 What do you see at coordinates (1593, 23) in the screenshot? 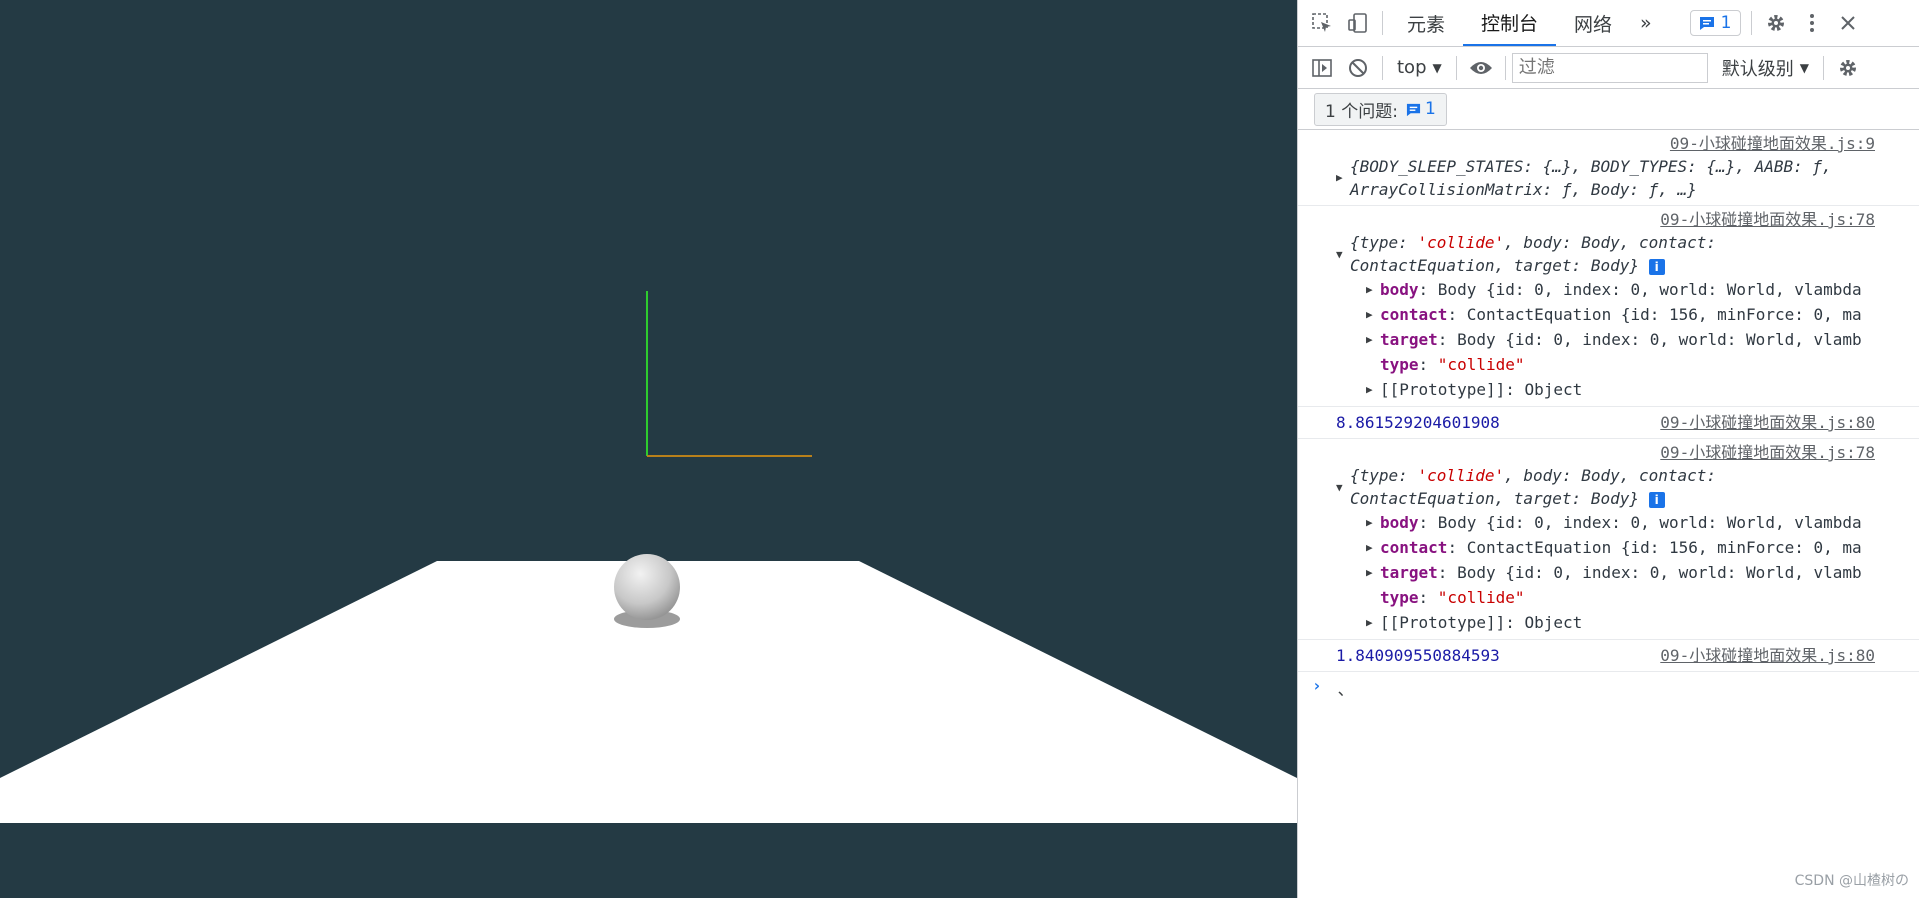
I see `tab-network: 网络` at bounding box center [1593, 23].